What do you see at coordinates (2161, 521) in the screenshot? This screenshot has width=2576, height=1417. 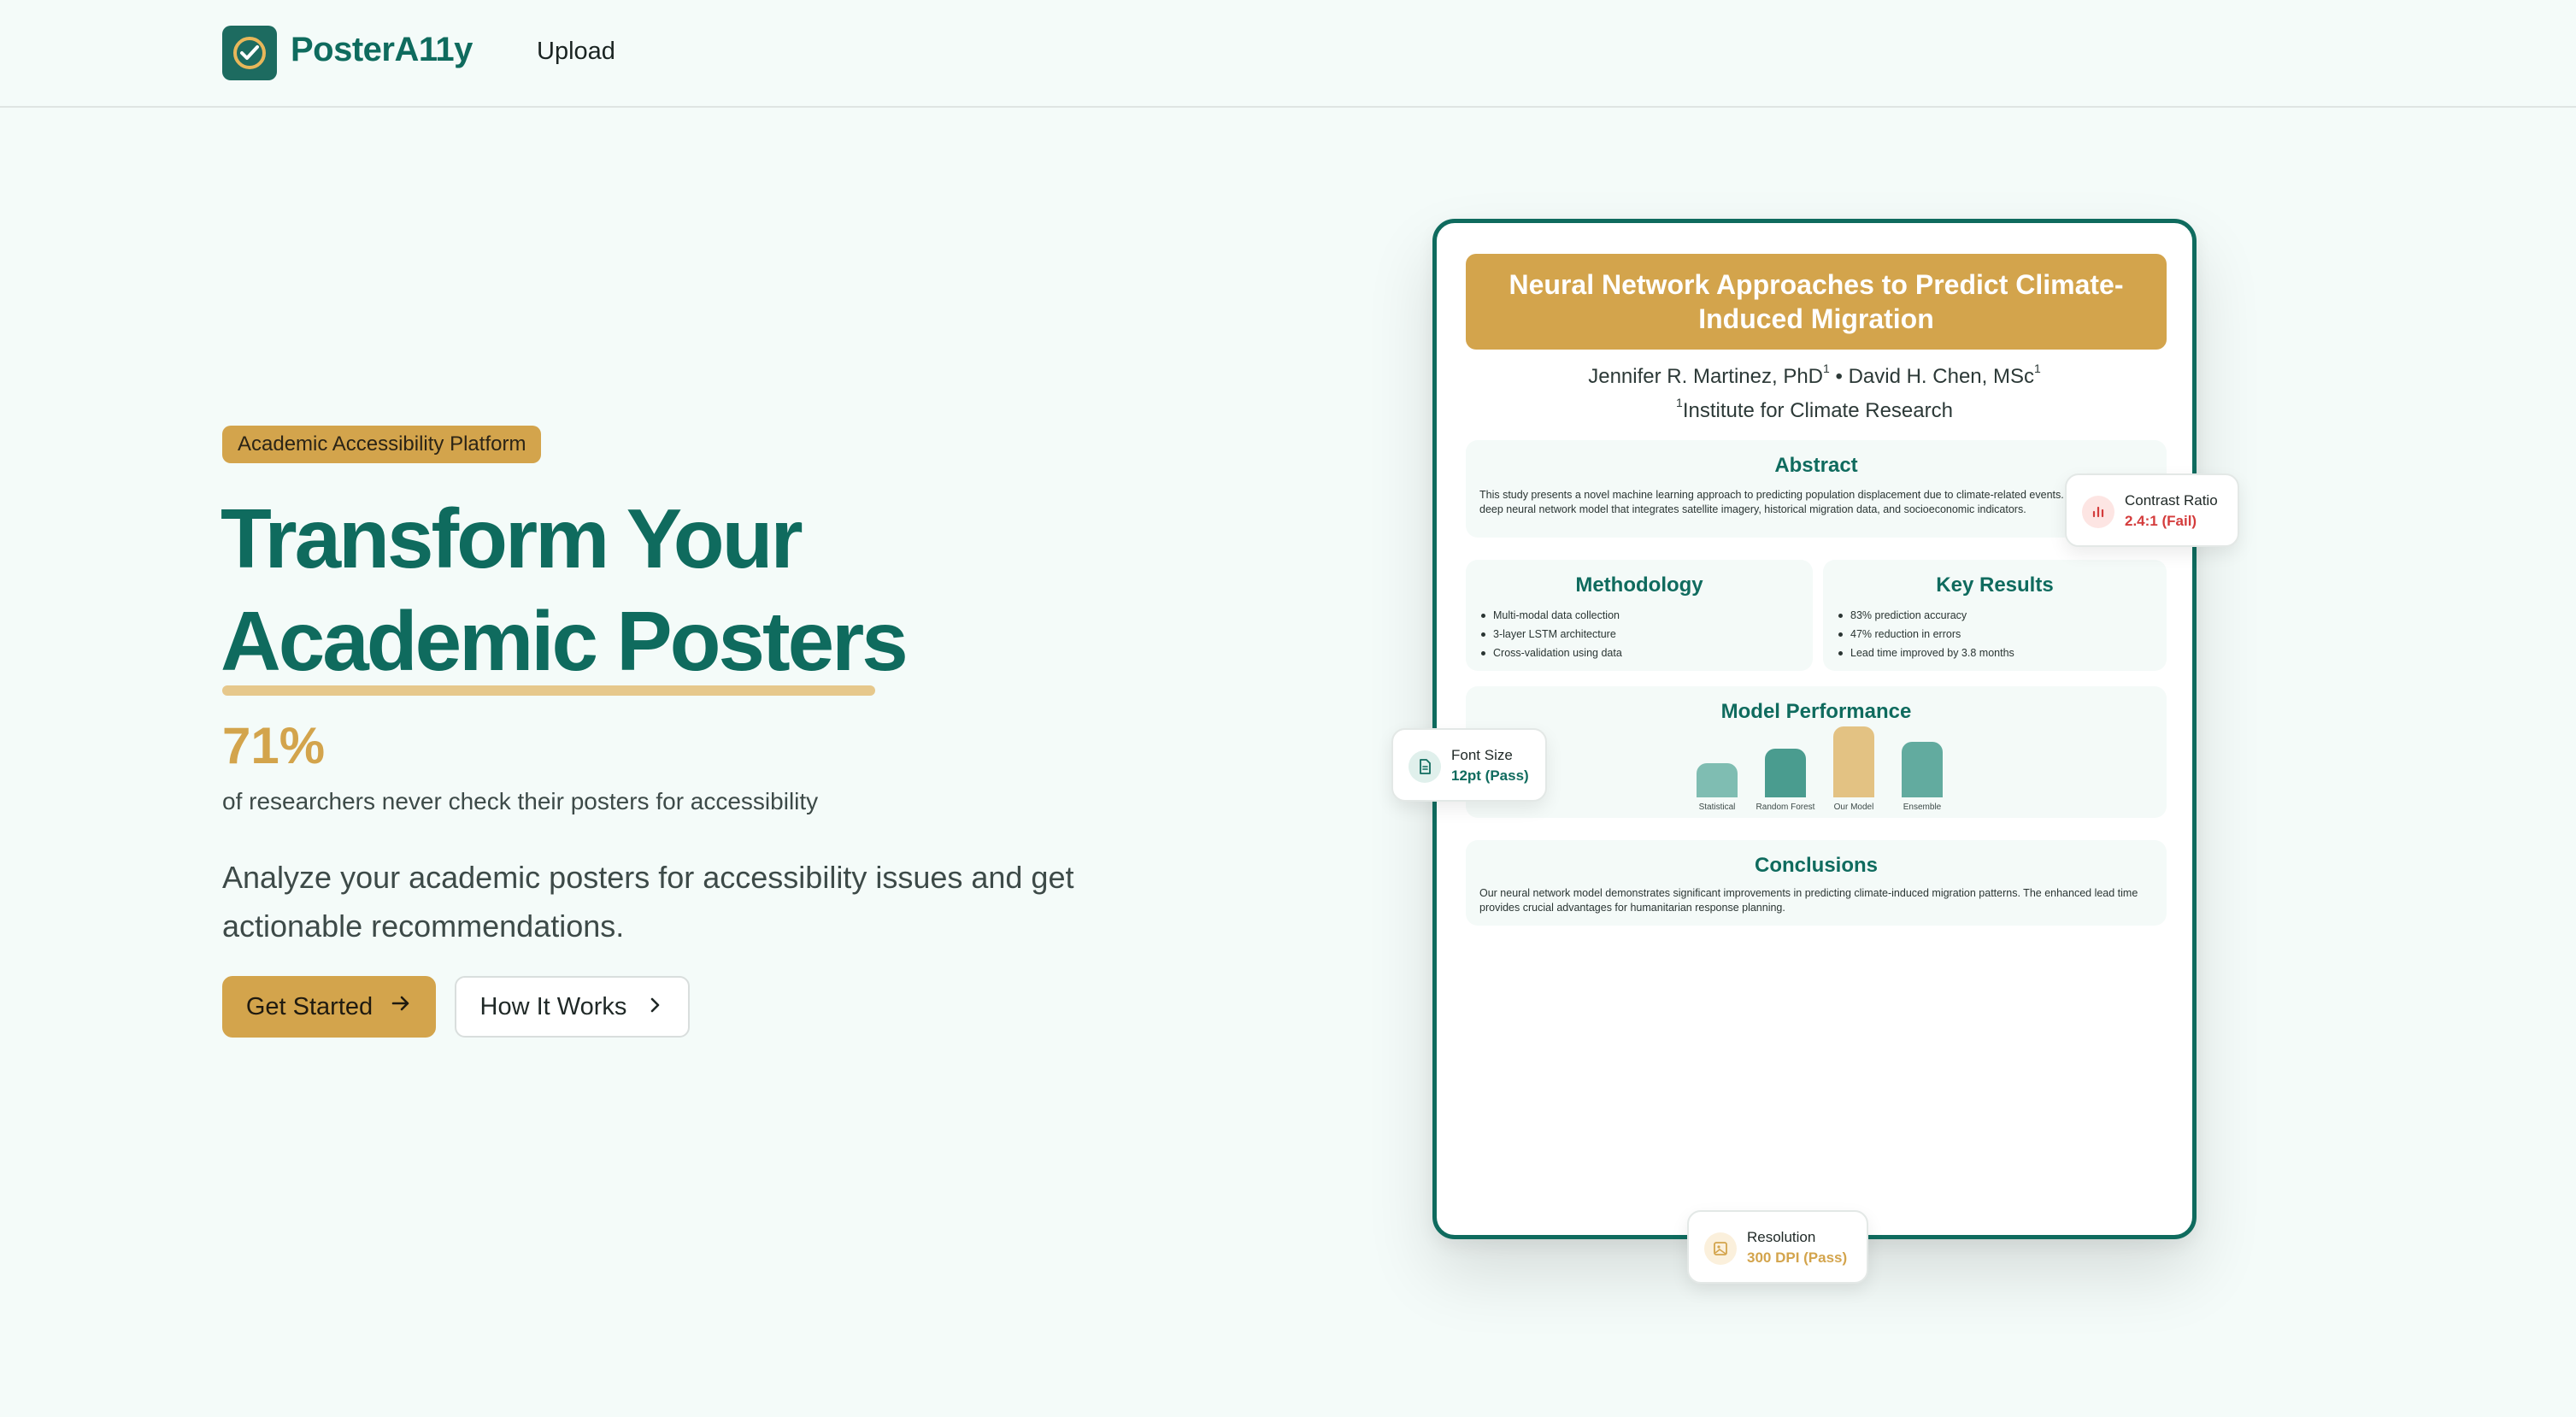 I see `contrast-check-value: 2.4:1 (Fail)` at bounding box center [2161, 521].